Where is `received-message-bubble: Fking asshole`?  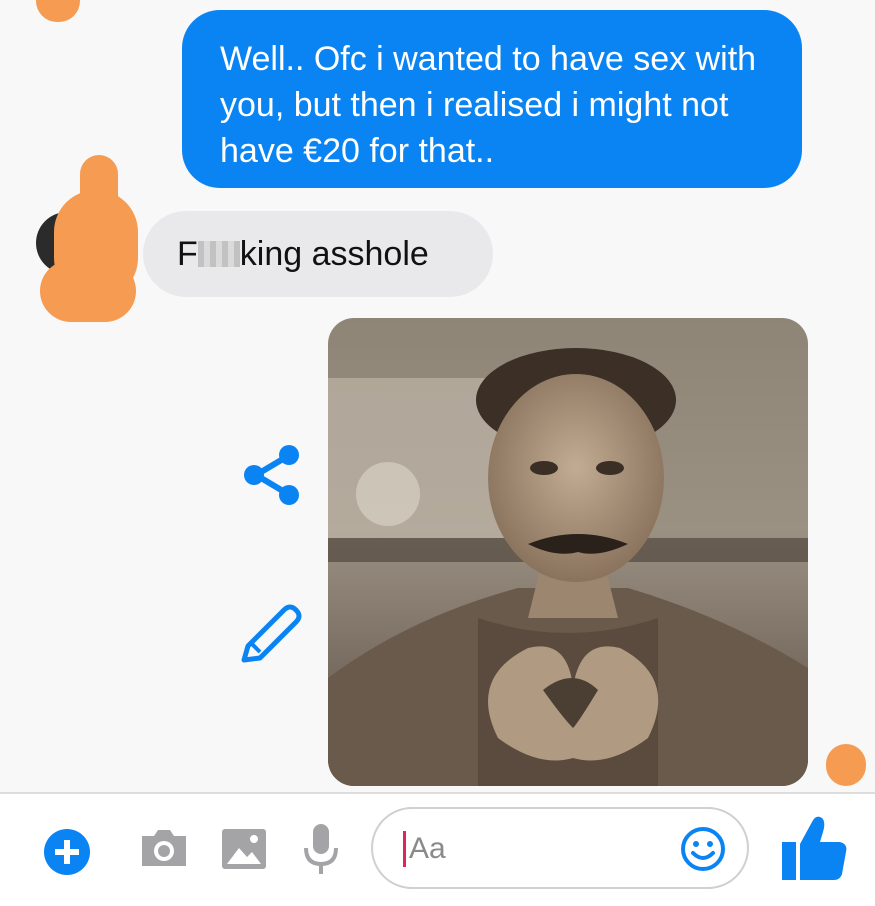
received-message-bubble: Fking asshole is located at coordinates (318, 254).